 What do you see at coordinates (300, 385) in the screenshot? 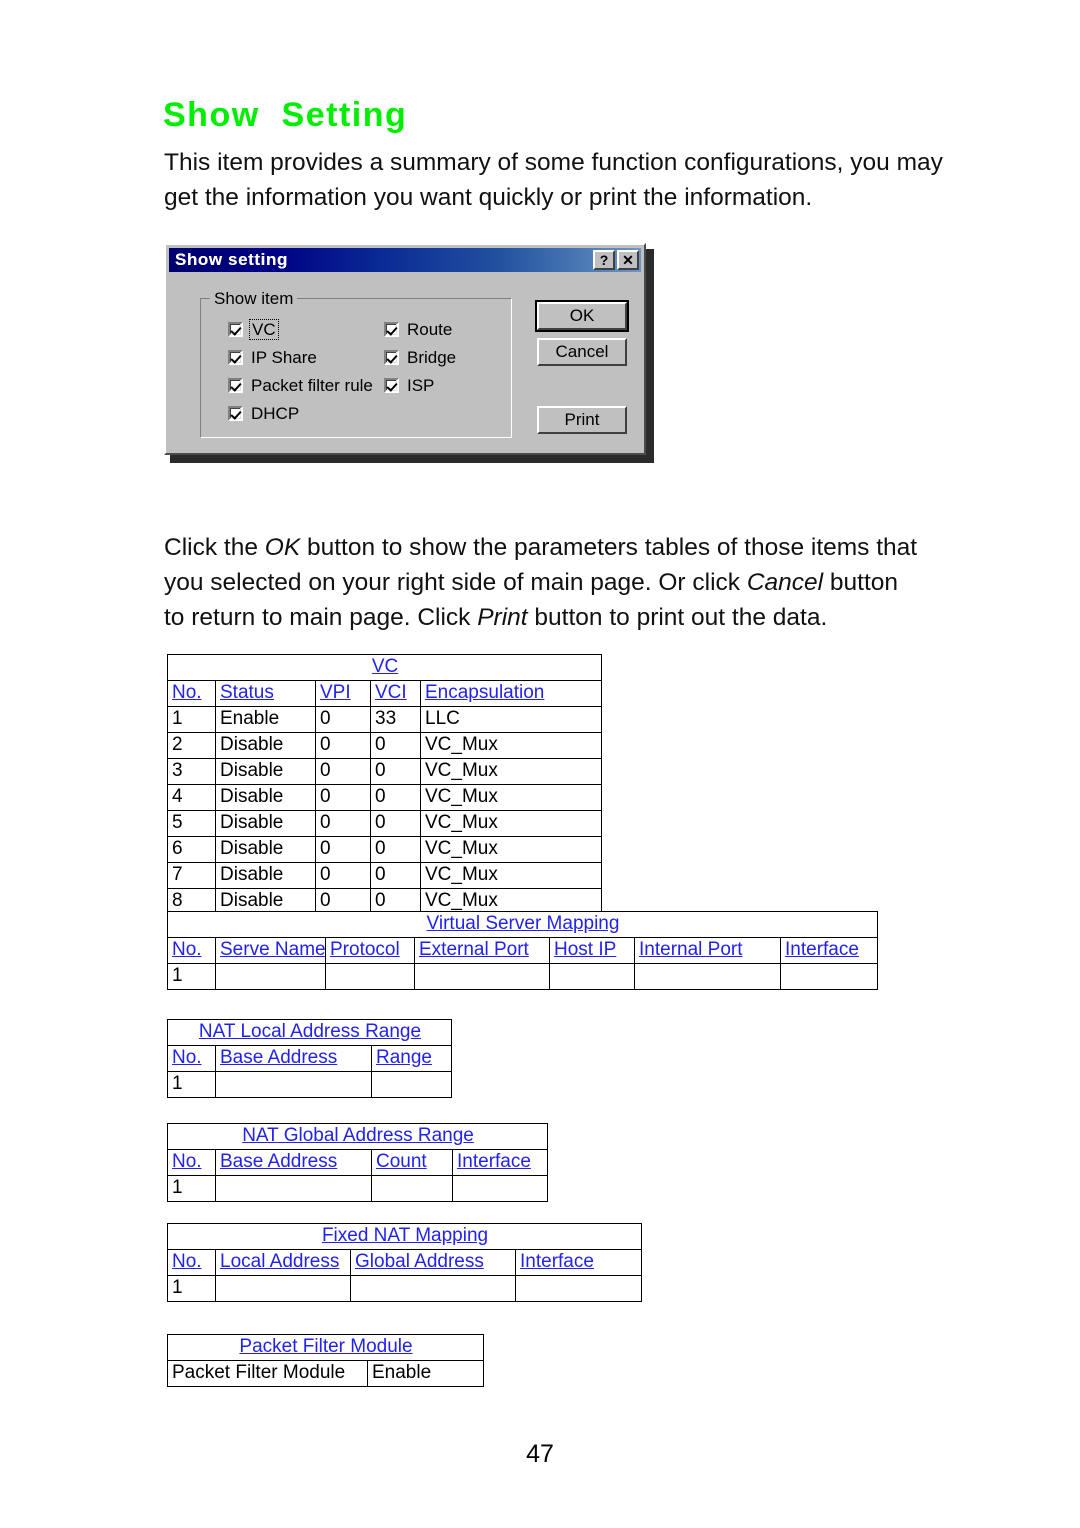
I see `checkbox-packet-filter-rule: Packet filter rule` at bounding box center [300, 385].